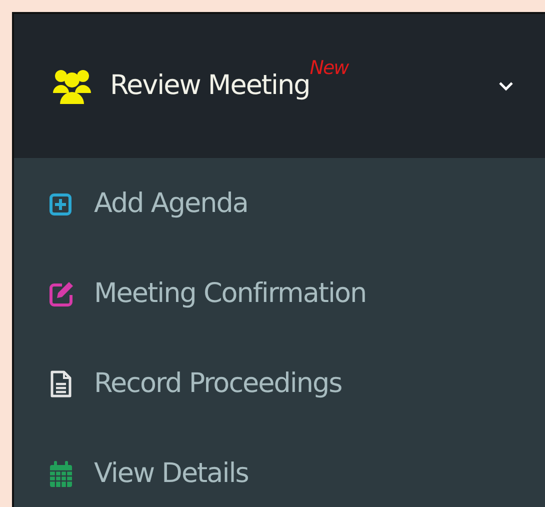  I want to click on menu-item: Record Proceedings, so click(296, 384).